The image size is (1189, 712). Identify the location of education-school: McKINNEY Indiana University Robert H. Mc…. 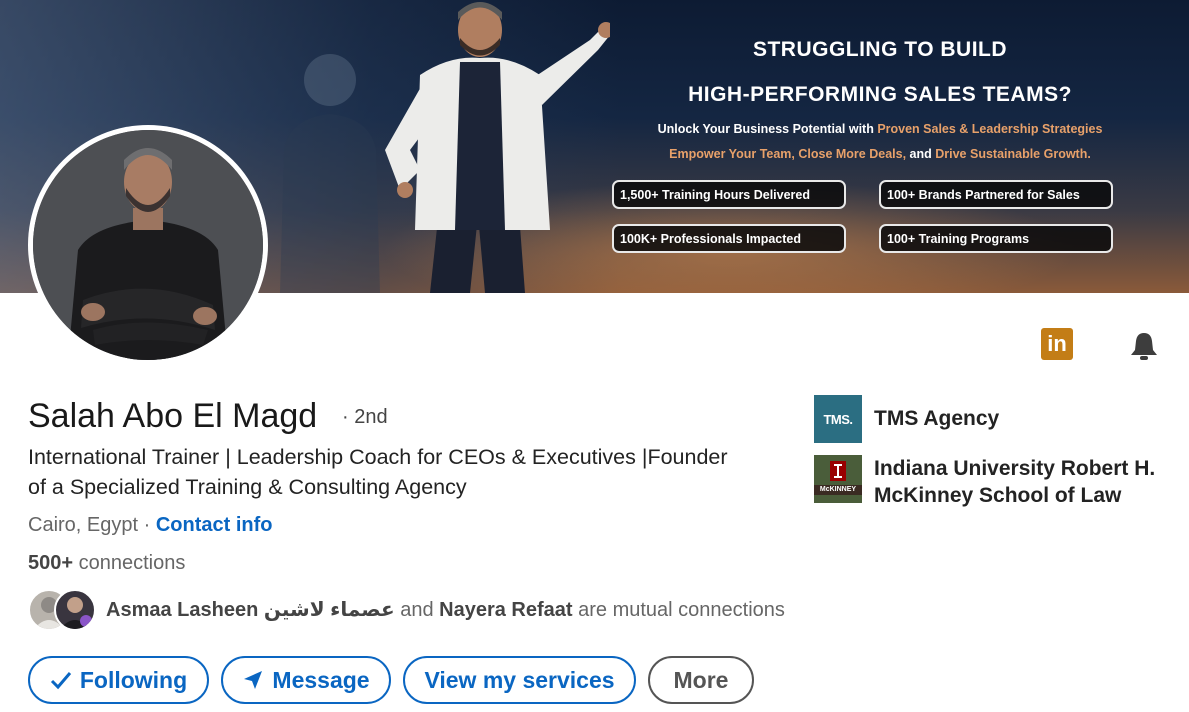
(994, 482).